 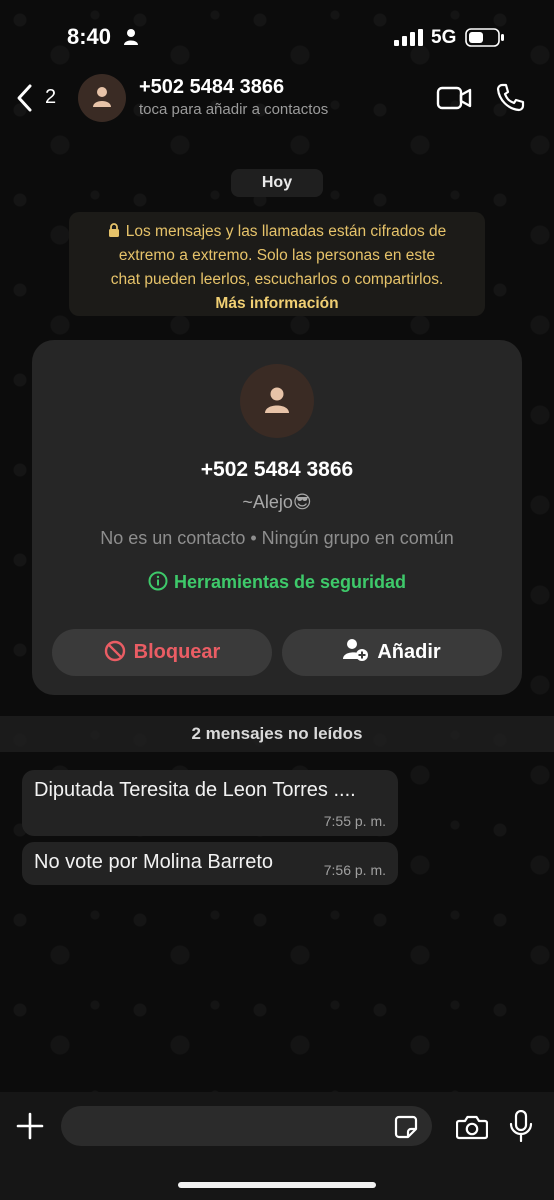 What do you see at coordinates (211, 87) in the screenshot?
I see `contact-name: +502 5484 3866` at bounding box center [211, 87].